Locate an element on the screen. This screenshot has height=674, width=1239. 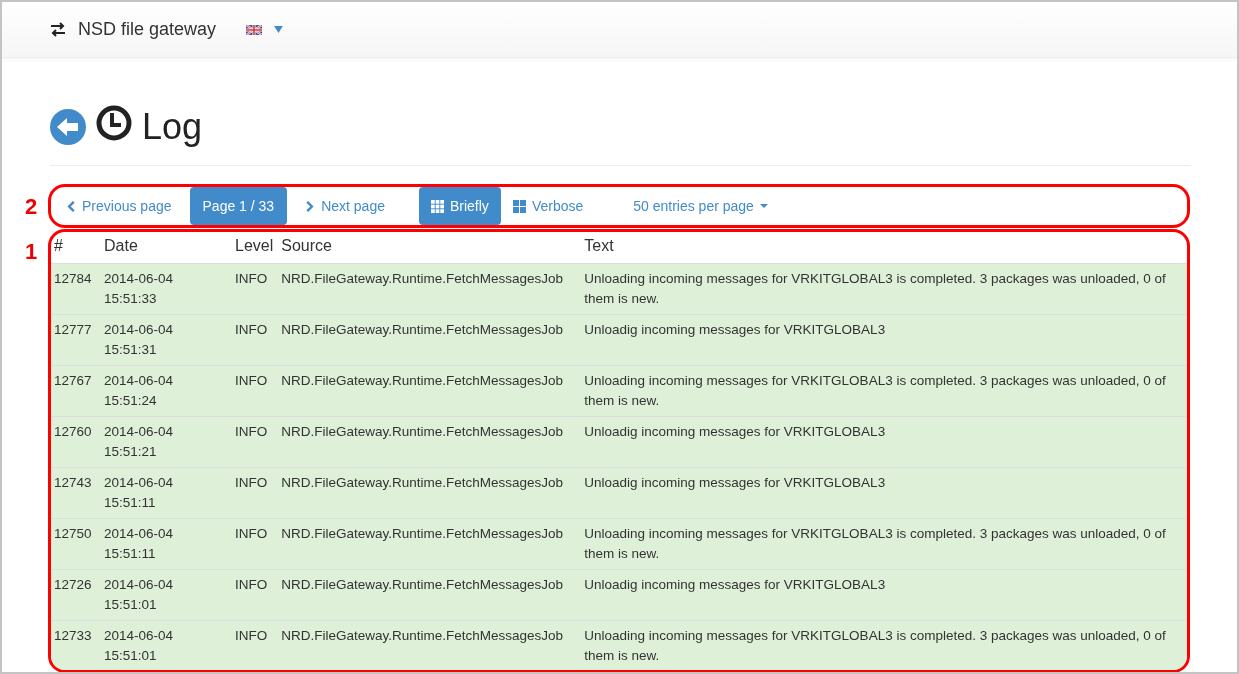
chevron-left-icon is located at coordinates (71, 206).